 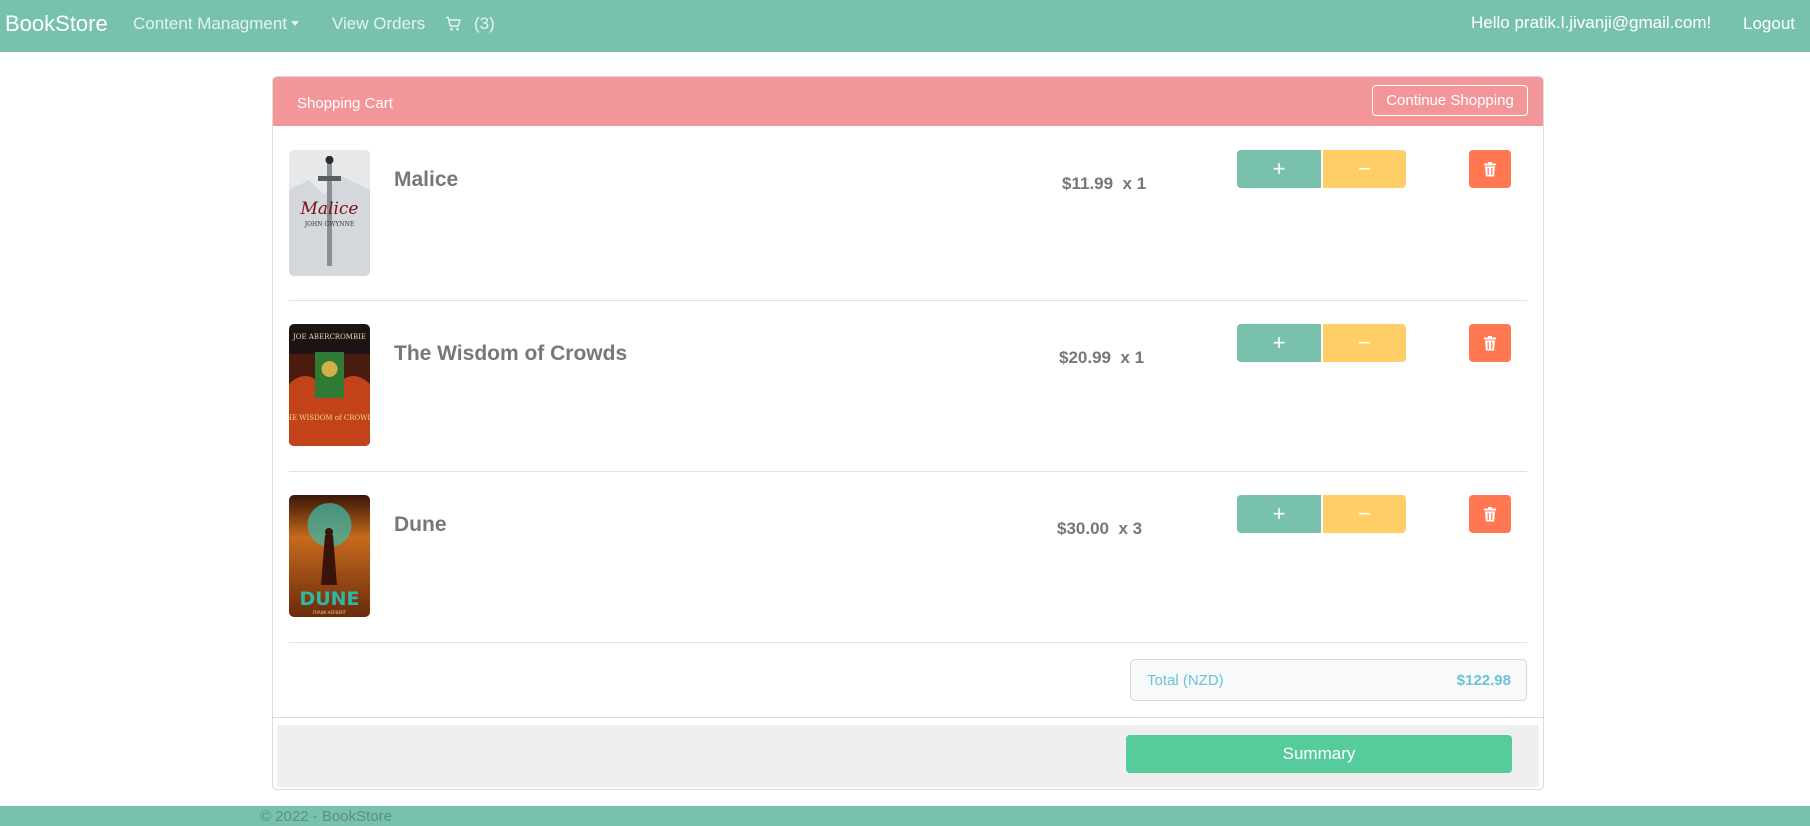 What do you see at coordinates (1083, 528) in the screenshot?
I see `price-value: $30.00` at bounding box center [1083, 528].